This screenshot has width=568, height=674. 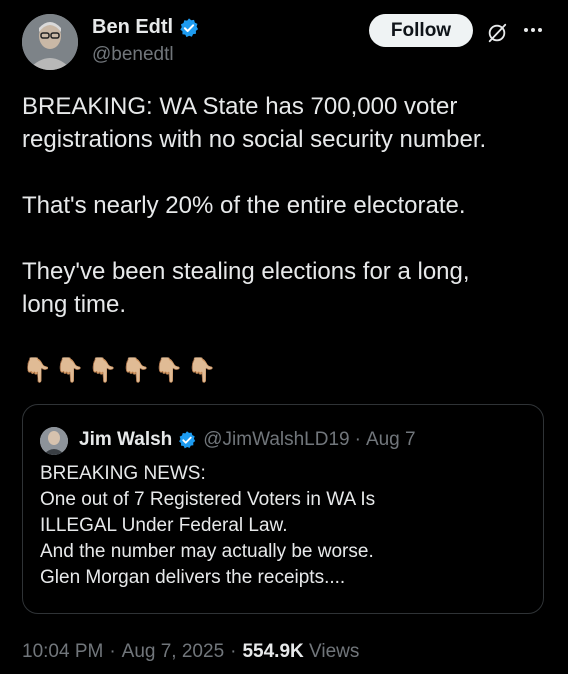 I want to click on more-options-icon, so click(x=533, y=30).